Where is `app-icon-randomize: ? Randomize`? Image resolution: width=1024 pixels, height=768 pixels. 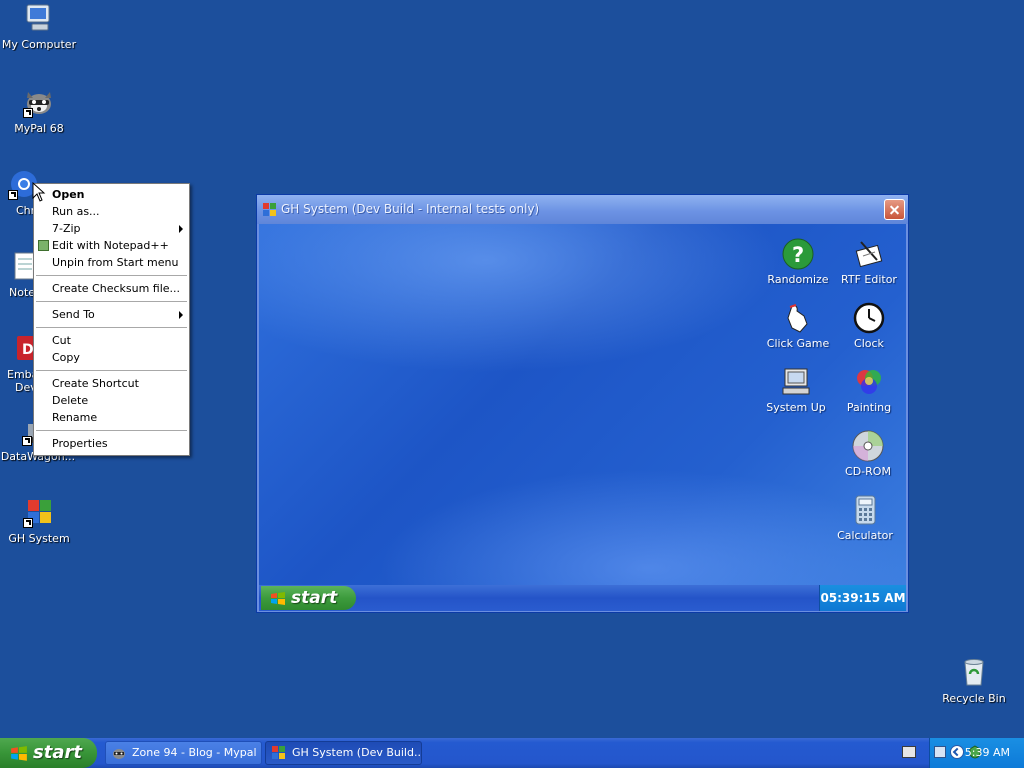 app-icon-randomize: ? Randomize is located at coordinates (798, 262).